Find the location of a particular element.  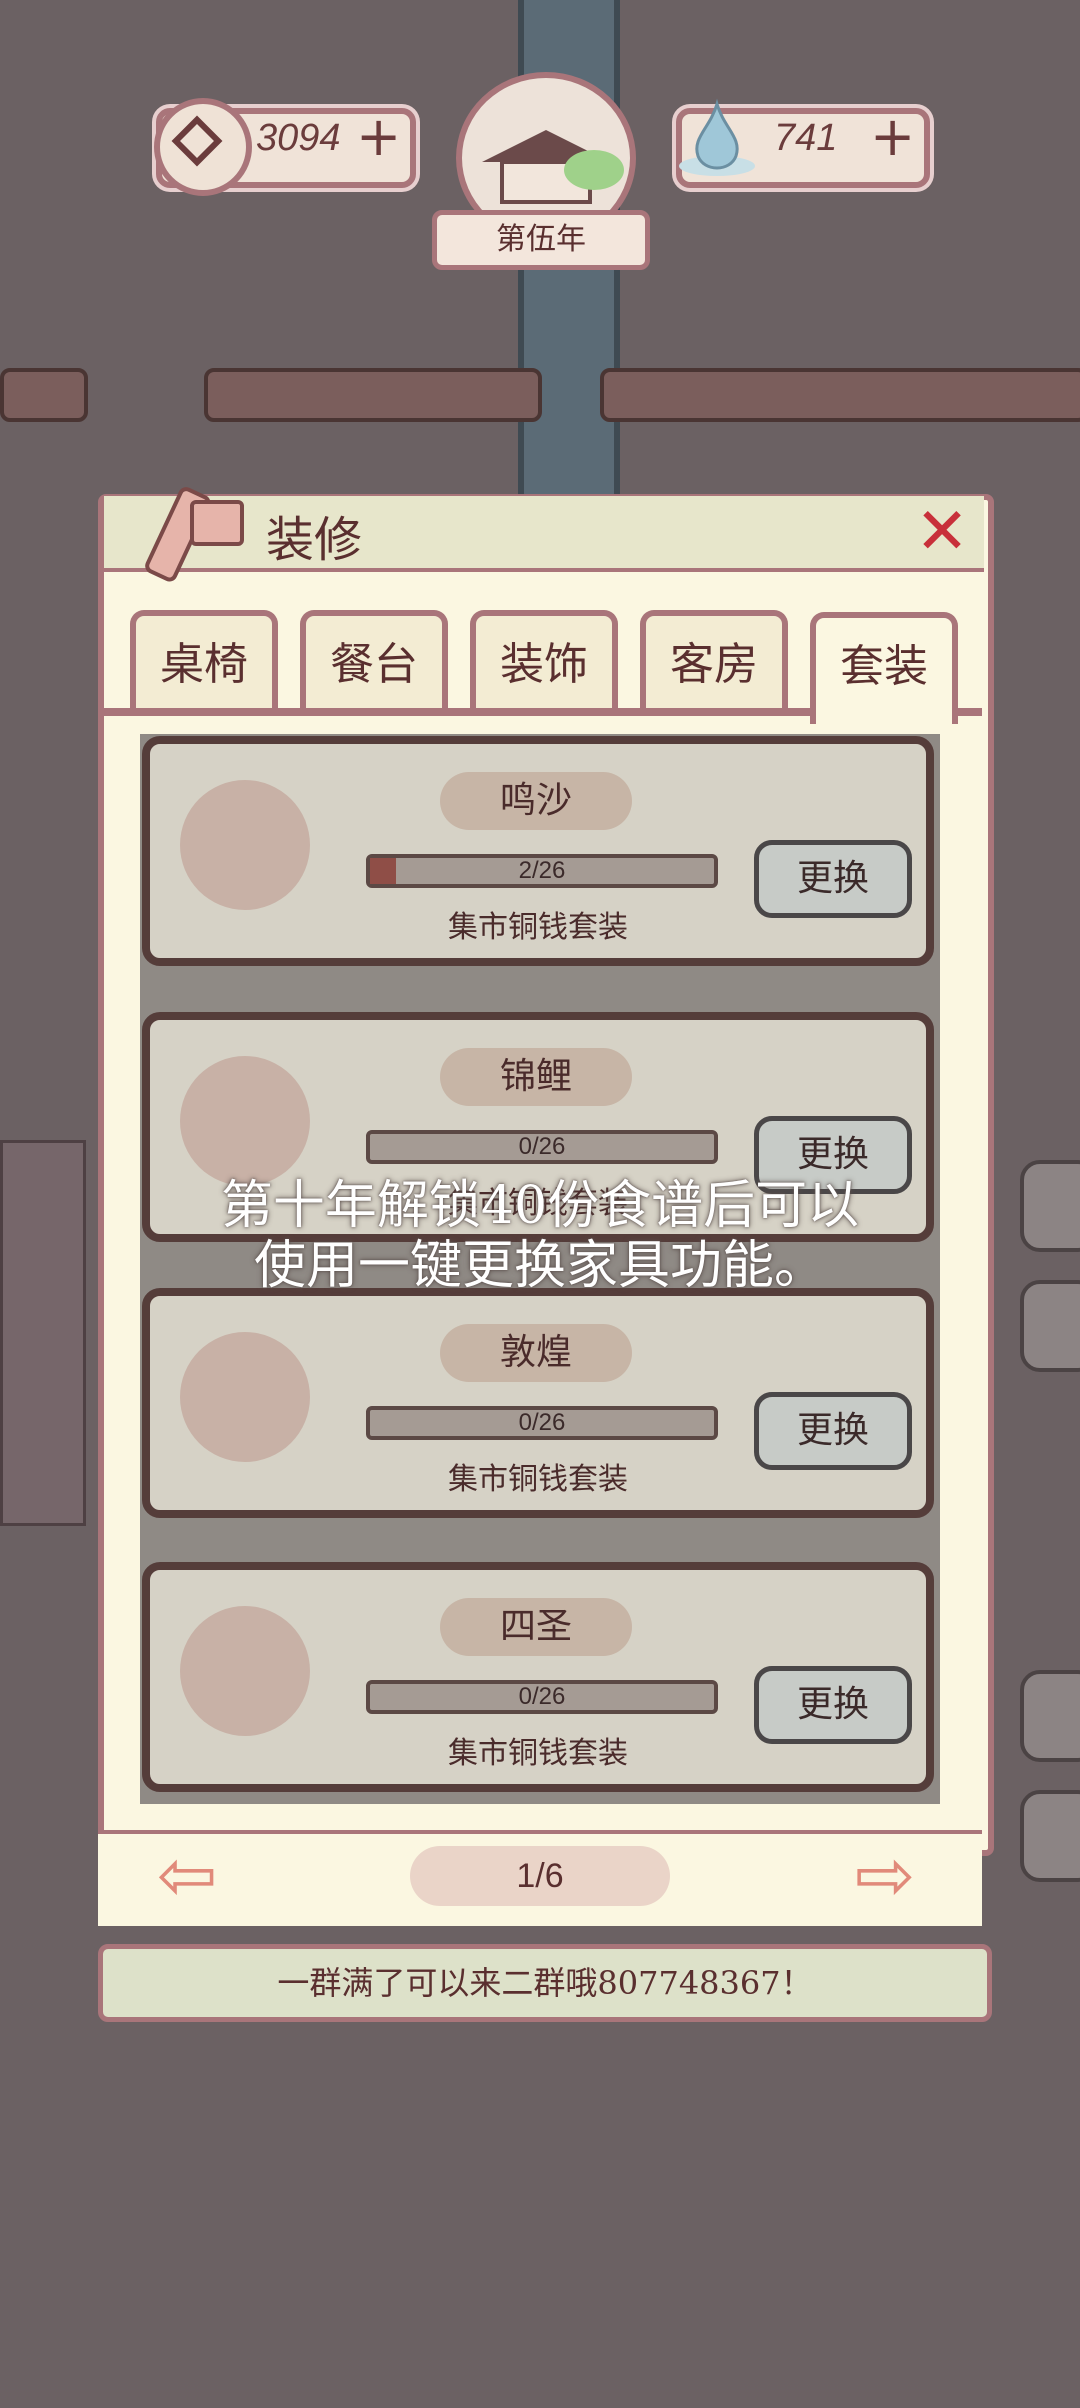

add-coins-button: + is located at coordinates (378, 137).